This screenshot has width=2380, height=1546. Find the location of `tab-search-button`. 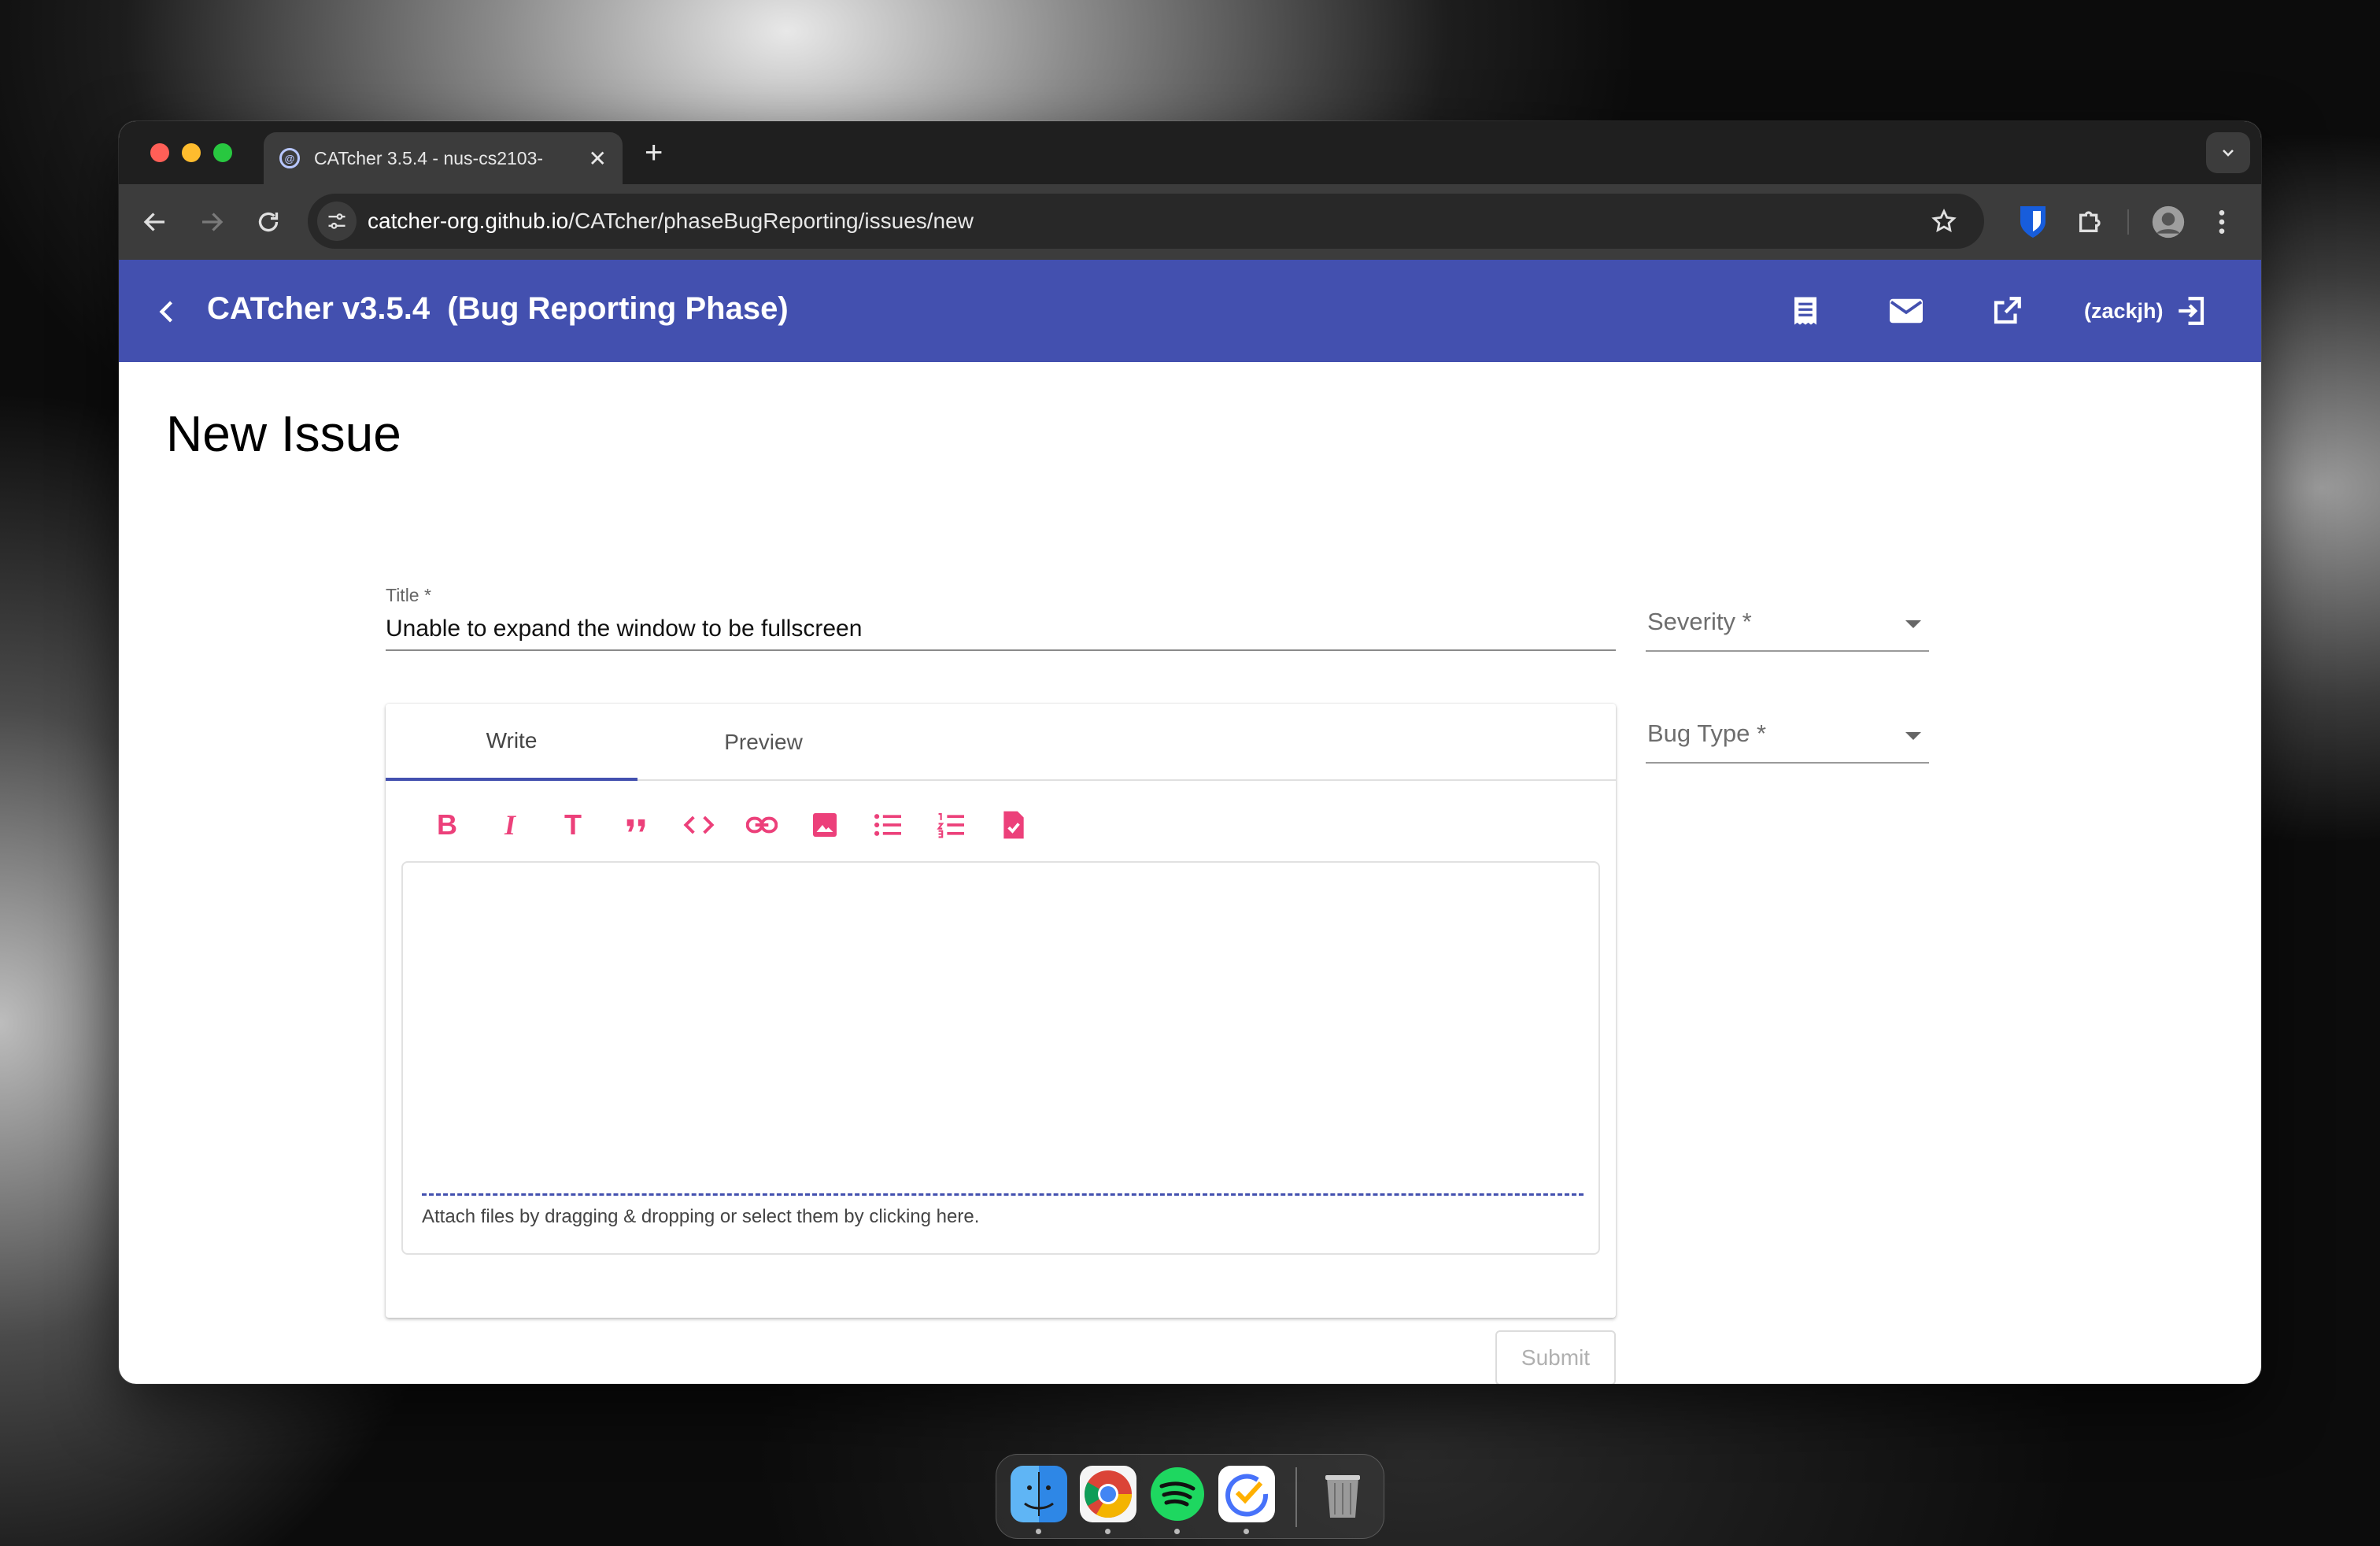

tab-search-button is located at coordinates (2228, 152).